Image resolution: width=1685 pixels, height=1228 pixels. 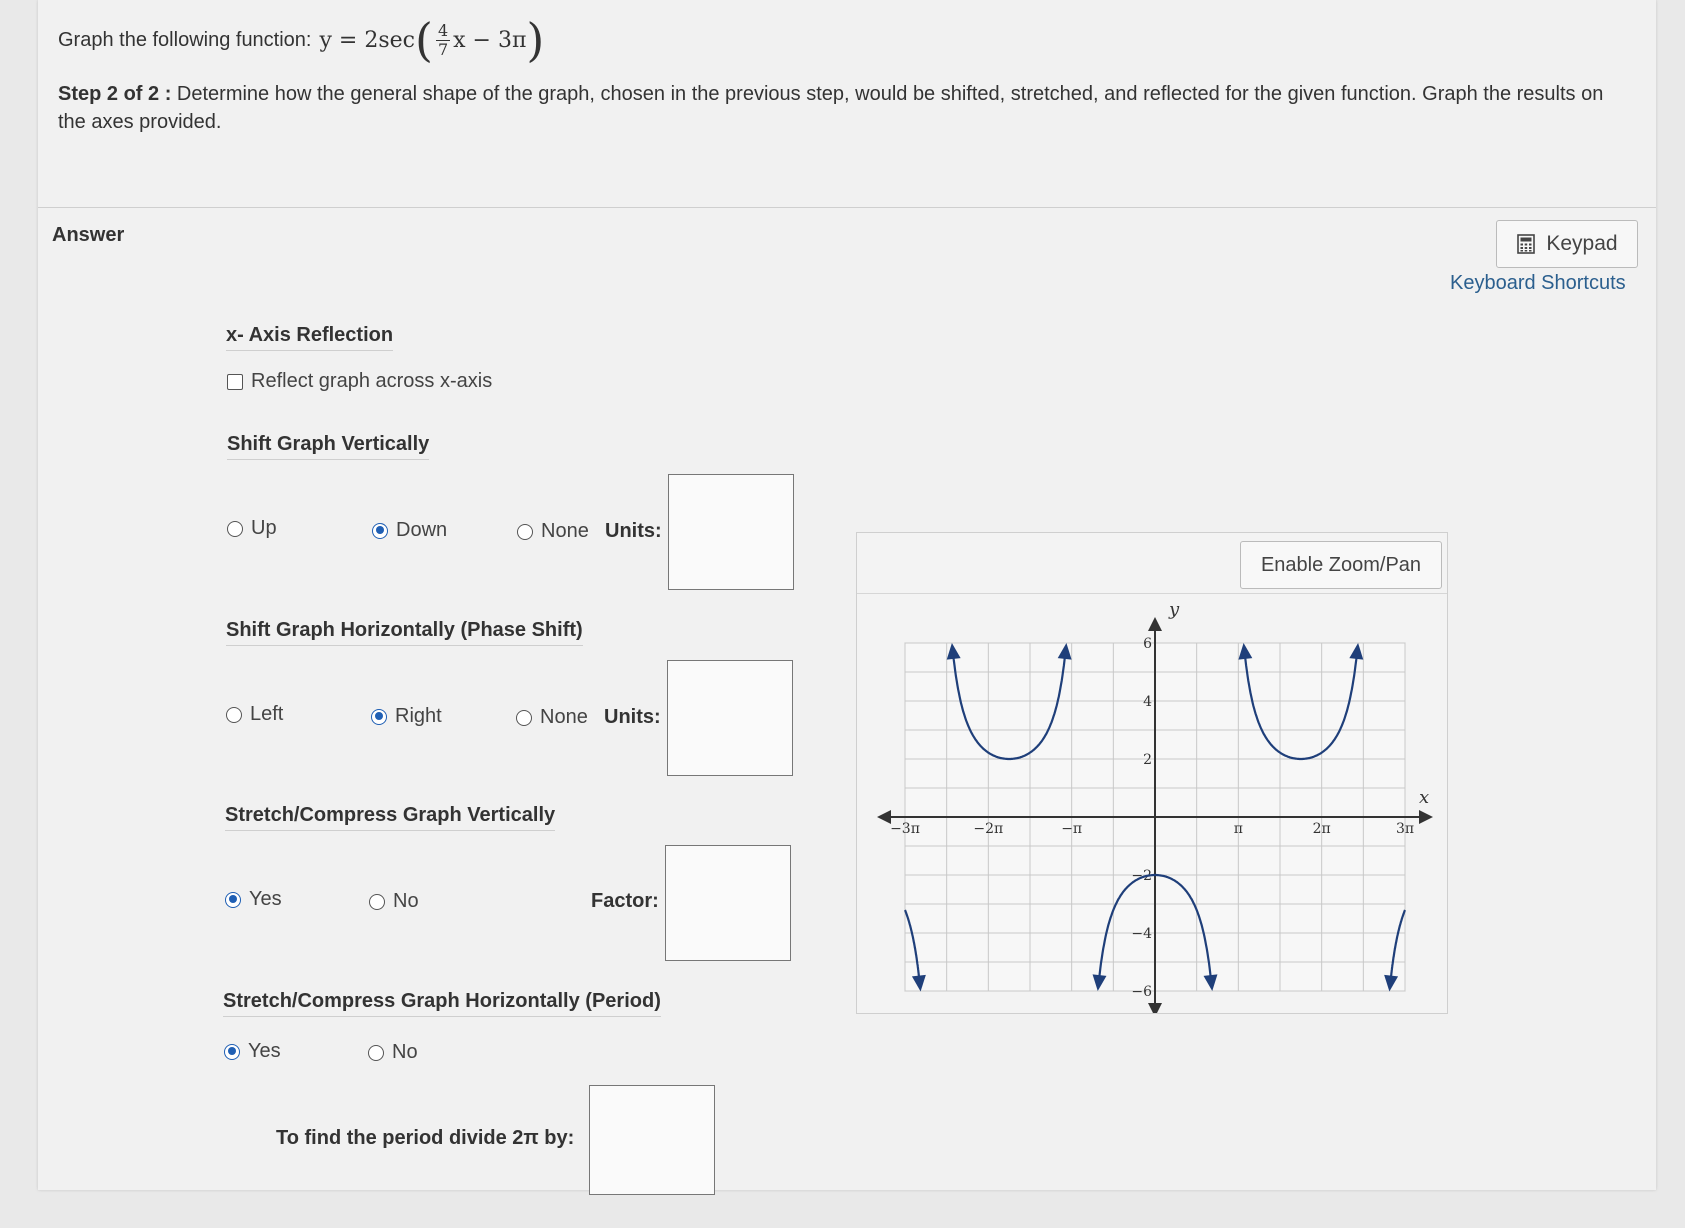 What do you see at coordinates (652, 1140) in the screenshot?
I see `period-input` at bounding box center [652, 1140].